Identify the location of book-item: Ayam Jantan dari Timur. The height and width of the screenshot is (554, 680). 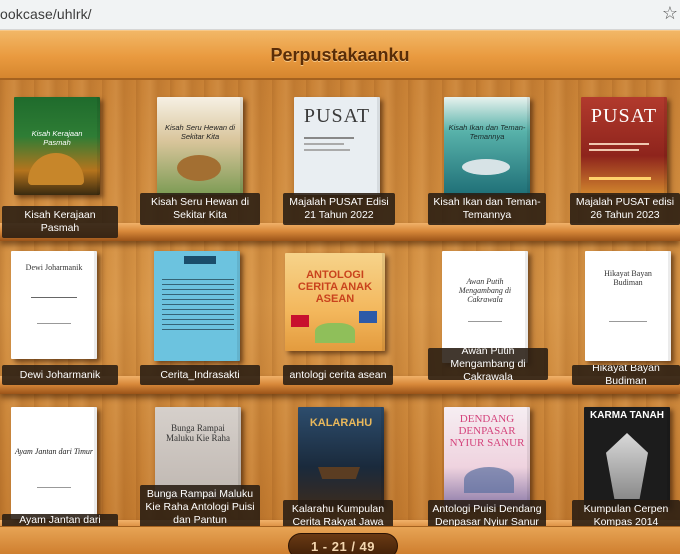
(54, 463).